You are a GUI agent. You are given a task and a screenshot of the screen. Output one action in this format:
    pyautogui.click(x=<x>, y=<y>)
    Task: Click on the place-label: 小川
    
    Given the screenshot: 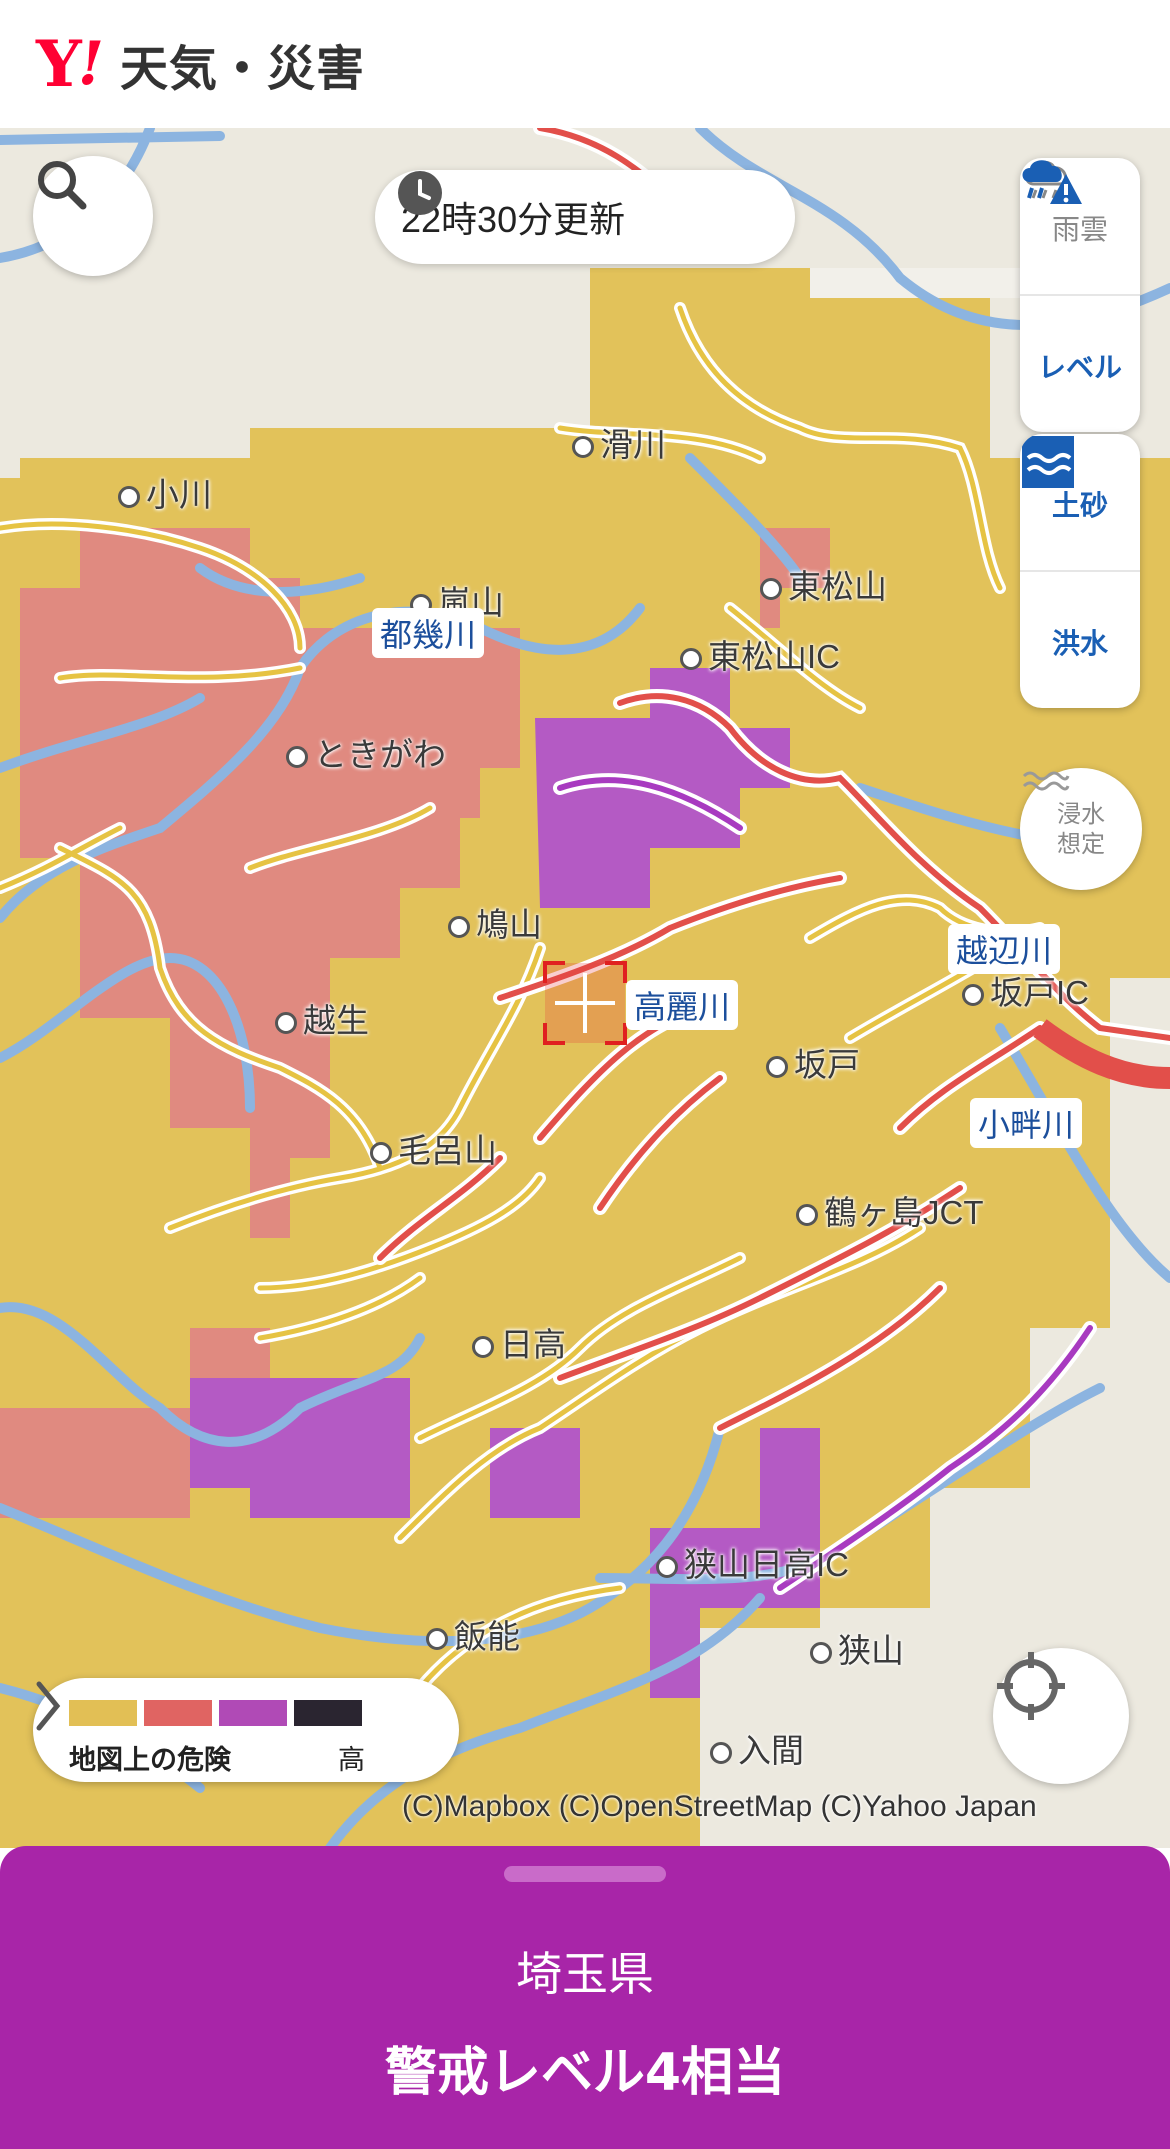 What is the action you would take?
    pyautogui.click(x=165, y=492)
    